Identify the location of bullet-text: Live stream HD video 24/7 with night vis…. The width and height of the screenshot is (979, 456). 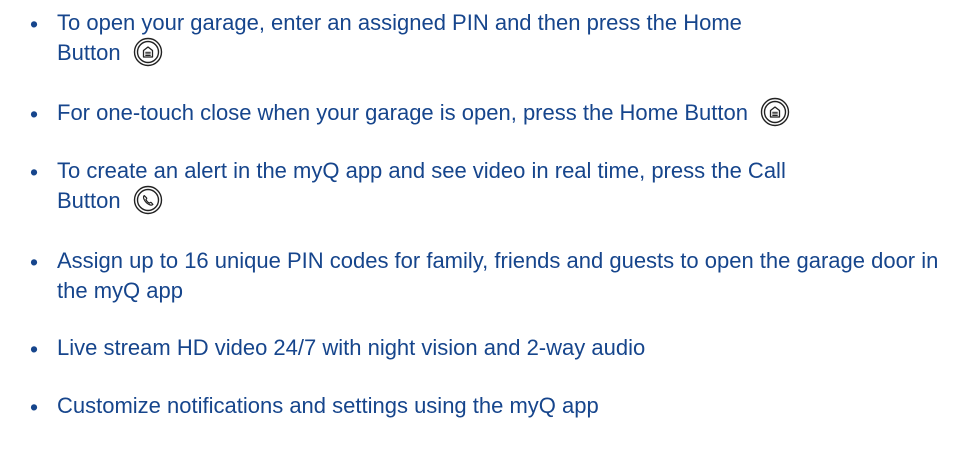
(351, 347).